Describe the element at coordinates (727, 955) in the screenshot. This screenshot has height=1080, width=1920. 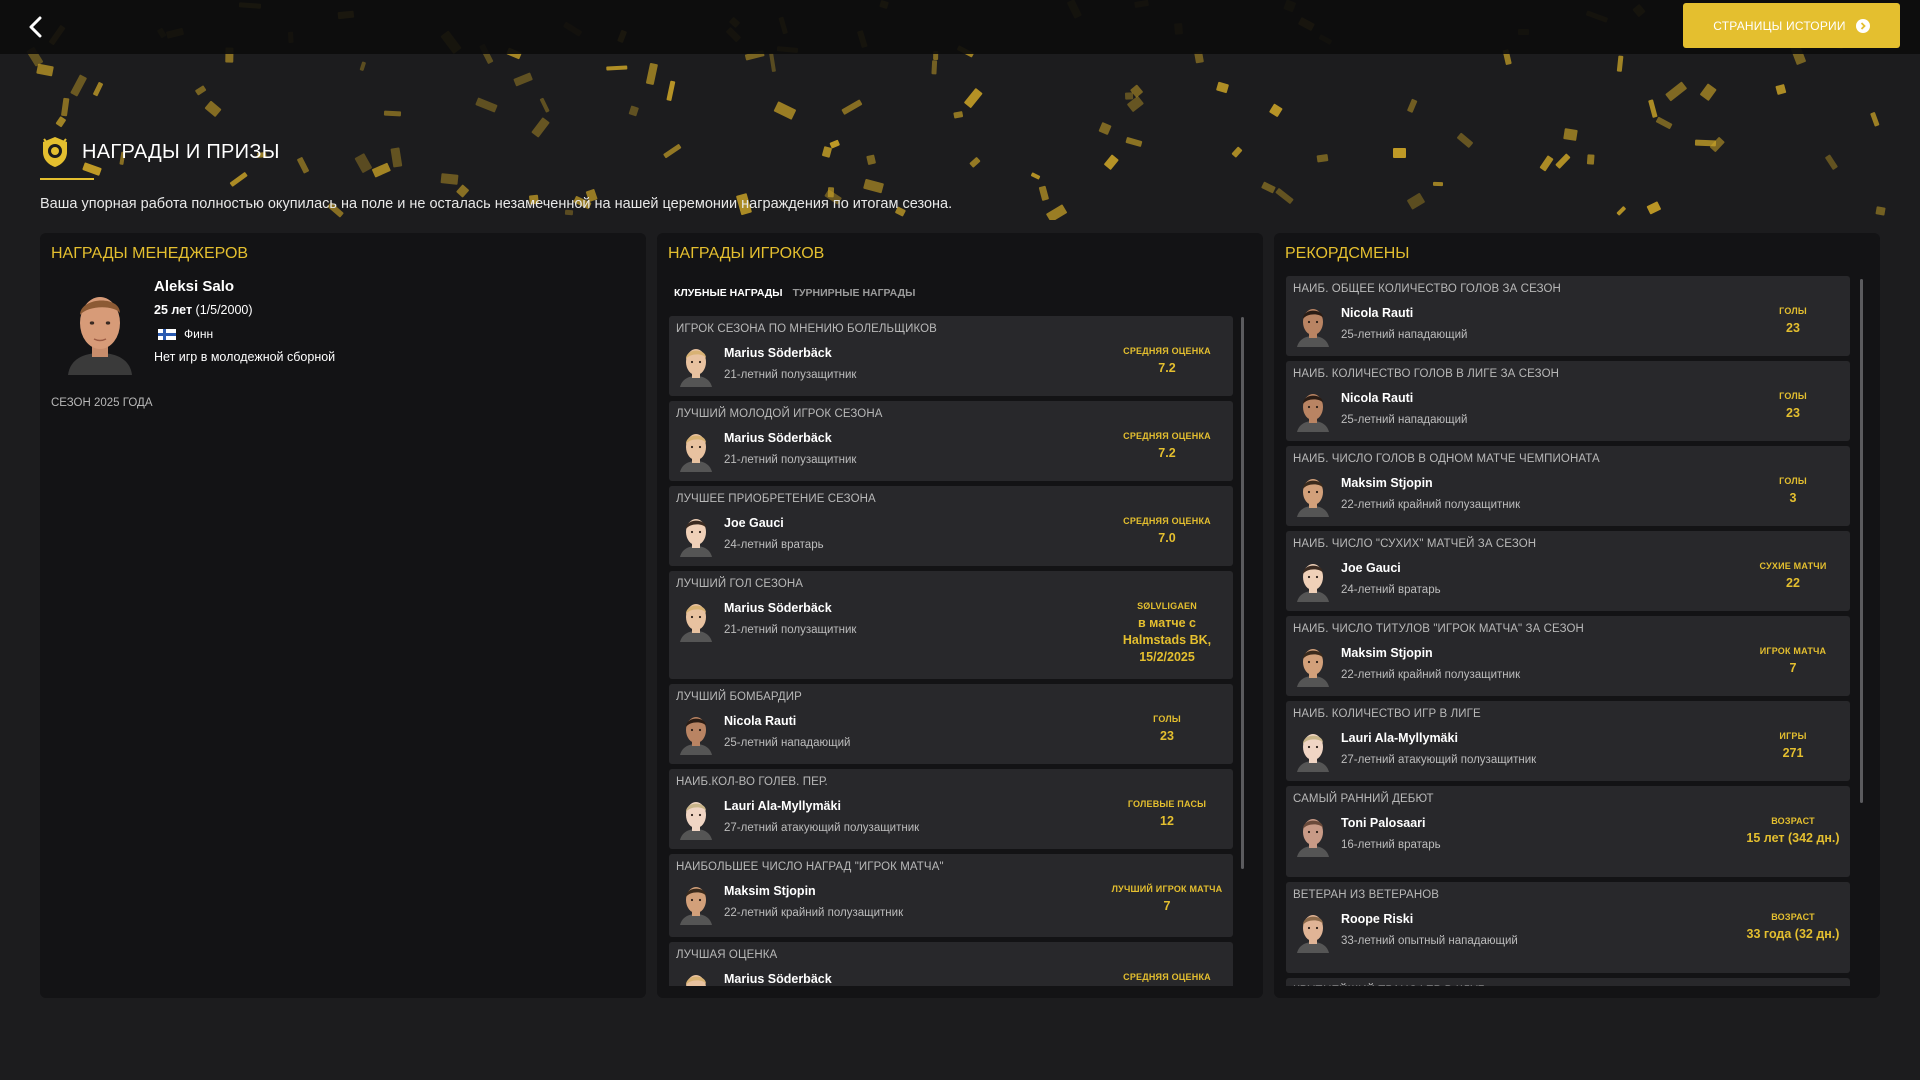
I see `award-title: ЛУЧШАЯ ОЦЕНКА` at that location.